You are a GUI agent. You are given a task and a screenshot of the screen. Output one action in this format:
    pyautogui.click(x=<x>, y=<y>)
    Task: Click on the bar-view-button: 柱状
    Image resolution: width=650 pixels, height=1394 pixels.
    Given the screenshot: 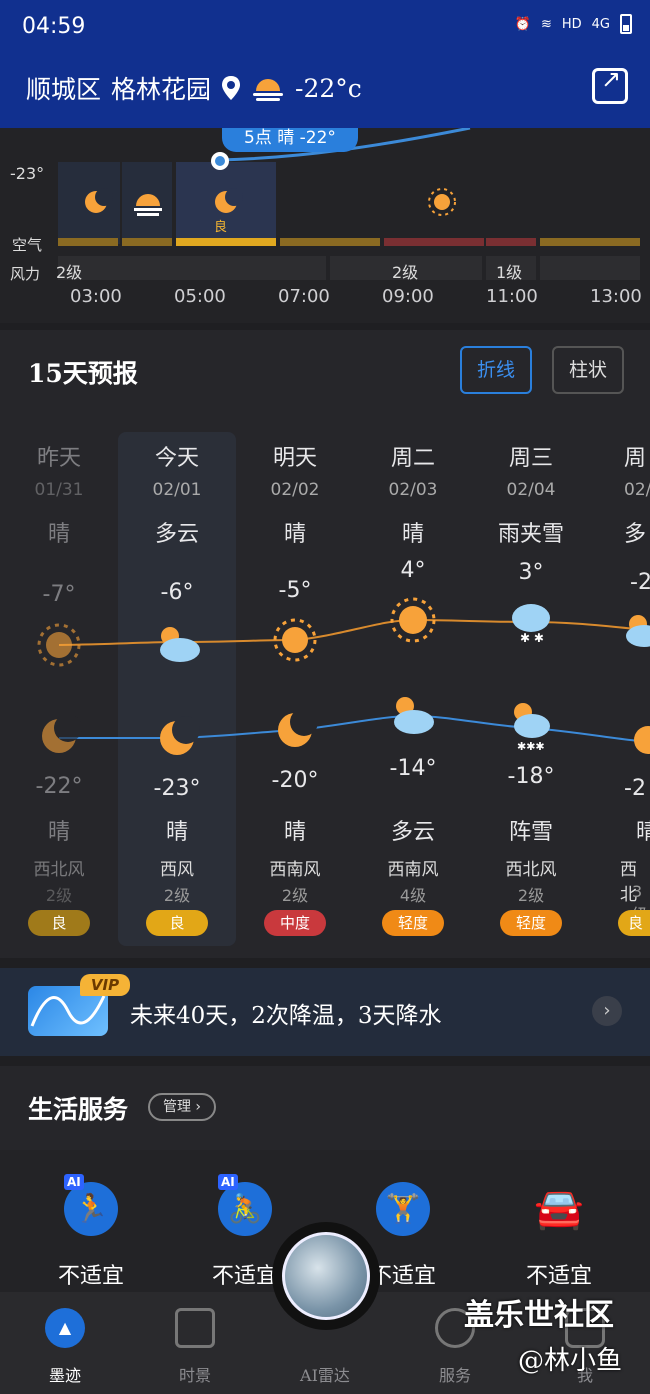 What is the action you would take?
    pyautogui.click(x=588, y=370)
    